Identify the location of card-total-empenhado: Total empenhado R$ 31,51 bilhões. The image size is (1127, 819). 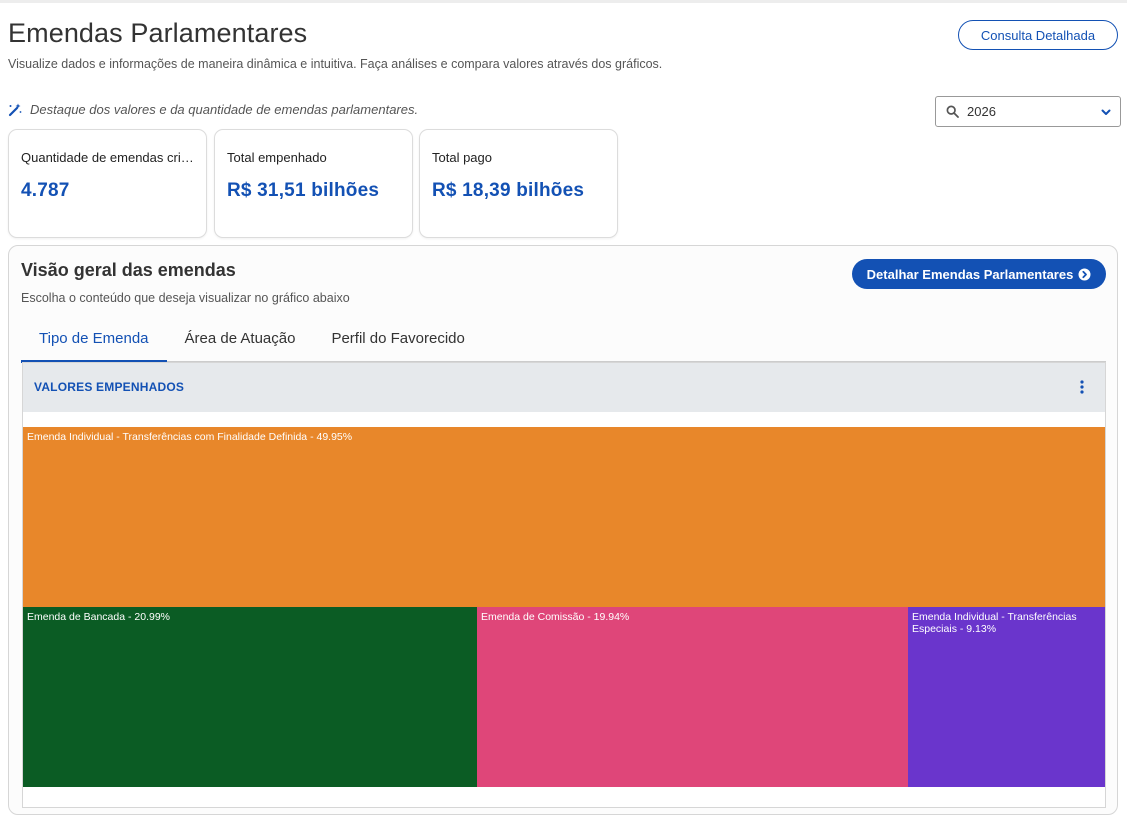
(313, 183).